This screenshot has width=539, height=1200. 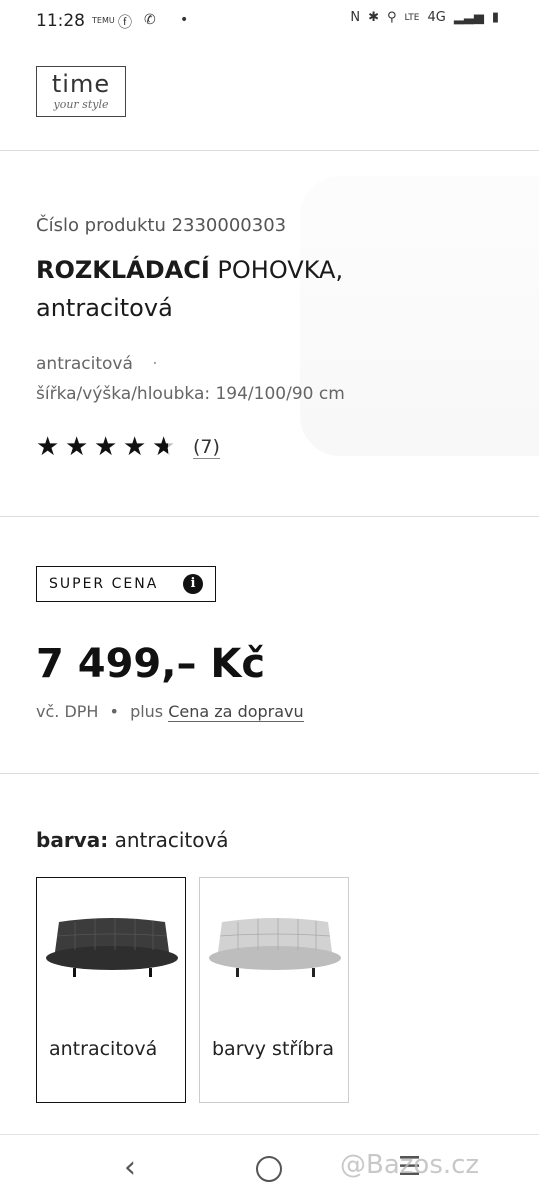 I want to click on color-option-antracitova: antracitová, so click(x=111, y=990).